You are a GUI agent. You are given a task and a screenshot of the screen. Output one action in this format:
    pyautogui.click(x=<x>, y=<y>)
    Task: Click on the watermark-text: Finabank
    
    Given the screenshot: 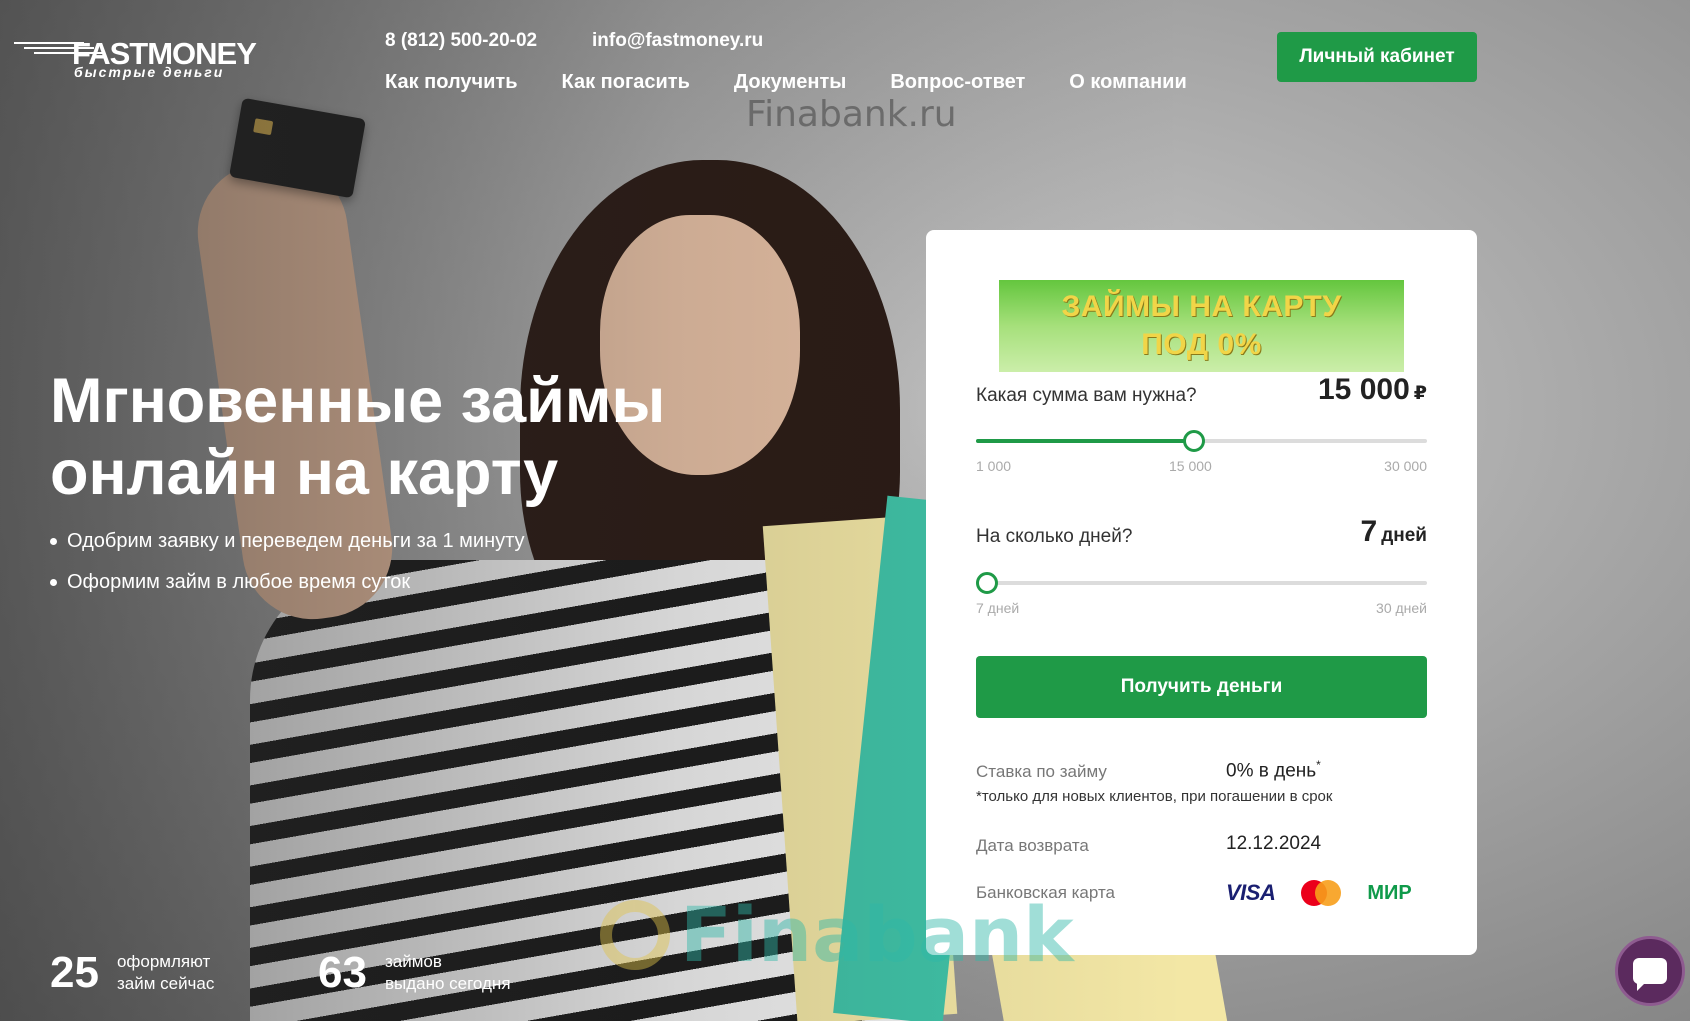 What is the action you would take?
    pyautogui.click(x=877, y=934)
    